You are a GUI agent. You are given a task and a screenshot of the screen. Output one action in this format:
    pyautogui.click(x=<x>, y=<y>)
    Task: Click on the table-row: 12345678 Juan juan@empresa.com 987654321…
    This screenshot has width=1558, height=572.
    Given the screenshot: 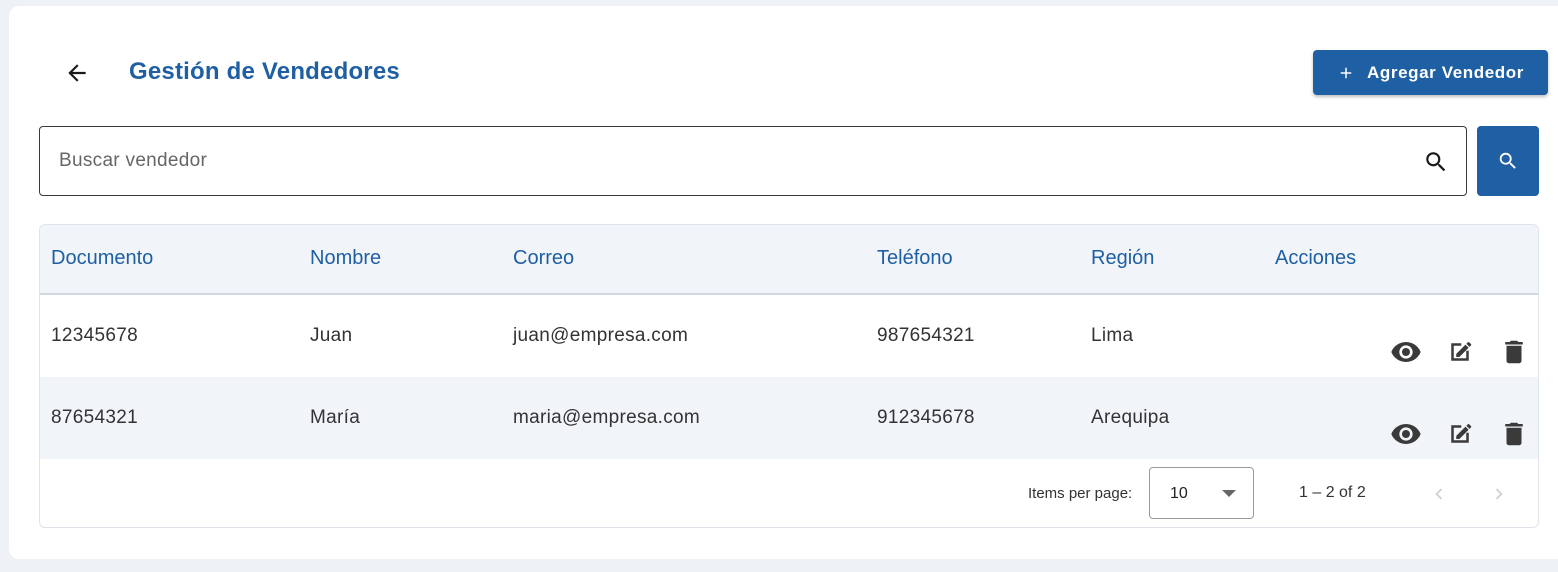 What is the action you would take?
    pyautogui.click(x=789, y=336)
    